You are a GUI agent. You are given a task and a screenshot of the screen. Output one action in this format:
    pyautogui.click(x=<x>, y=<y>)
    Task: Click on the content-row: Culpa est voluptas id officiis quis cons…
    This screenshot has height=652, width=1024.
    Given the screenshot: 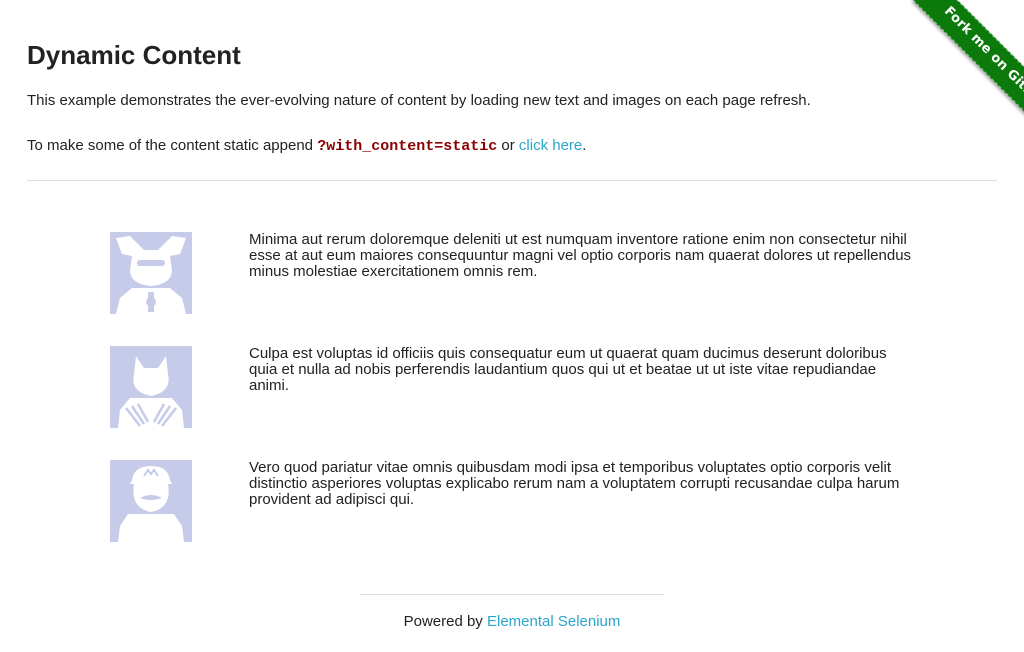 What is the action you would take?
    pyautogui.click(x=512, y=387)
    